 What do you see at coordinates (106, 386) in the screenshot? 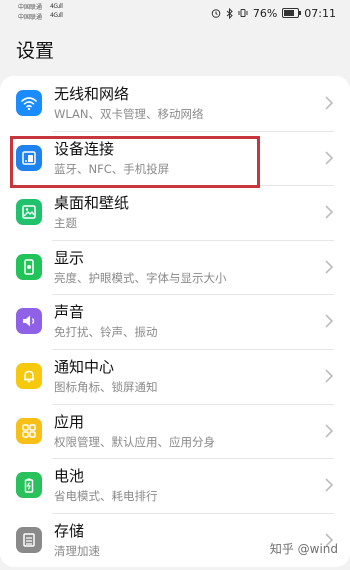
I see `settings-item-subtitle: 图标角标、锁屏通知` at bounding box center [106, 386].